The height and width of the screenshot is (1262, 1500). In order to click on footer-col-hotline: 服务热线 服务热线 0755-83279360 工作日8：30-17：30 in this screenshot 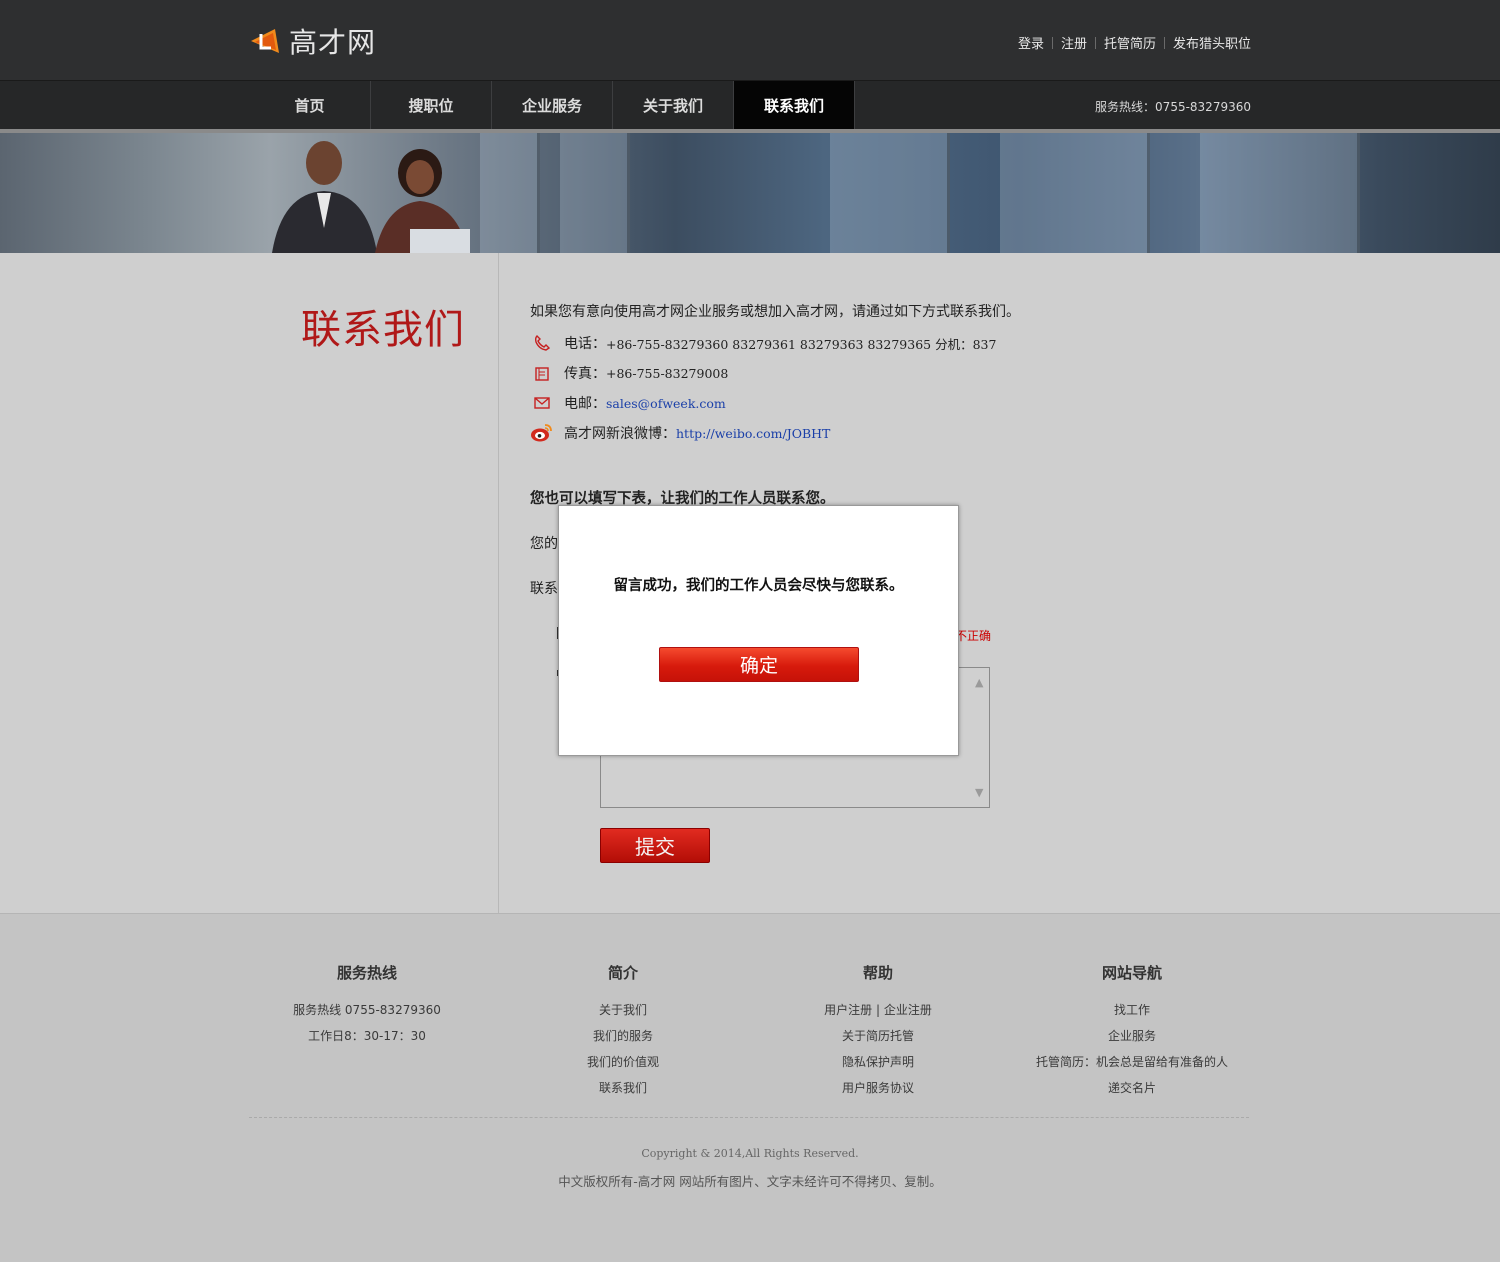, I will do `click(367, 1005)`.